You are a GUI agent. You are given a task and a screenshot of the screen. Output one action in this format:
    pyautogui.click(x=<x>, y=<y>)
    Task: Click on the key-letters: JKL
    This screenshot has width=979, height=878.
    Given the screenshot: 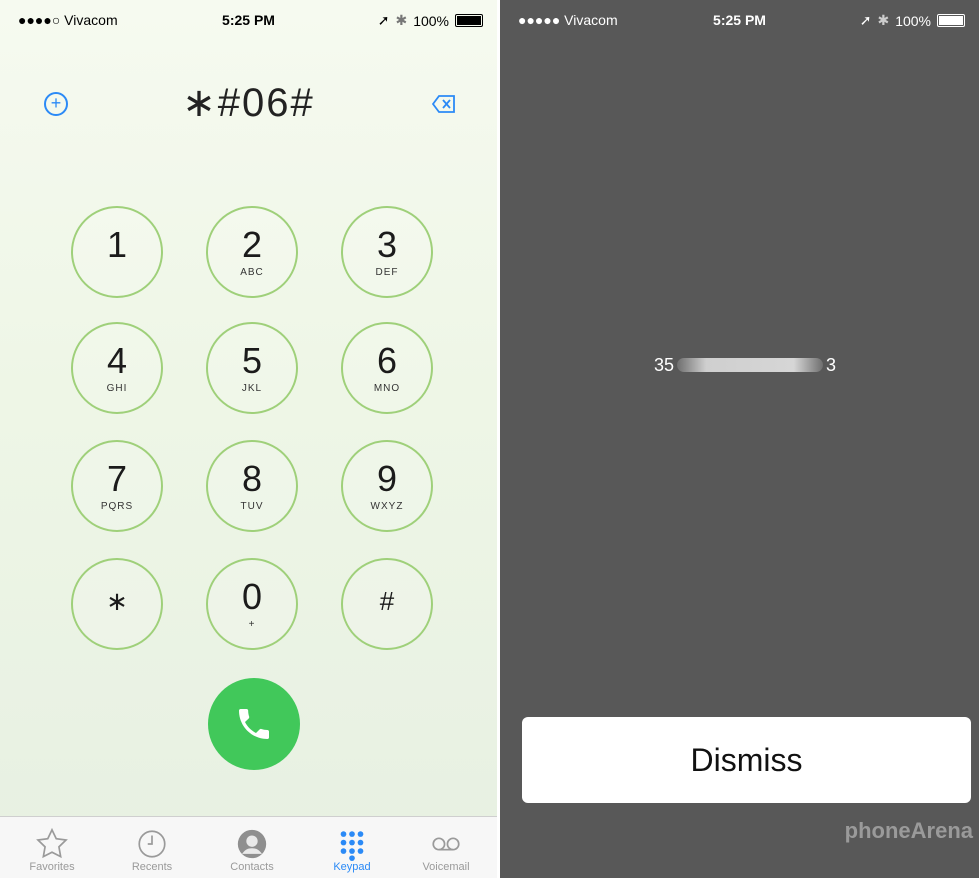 What is the action you would take?
    pyautogui.click(x=252, y=388)
    